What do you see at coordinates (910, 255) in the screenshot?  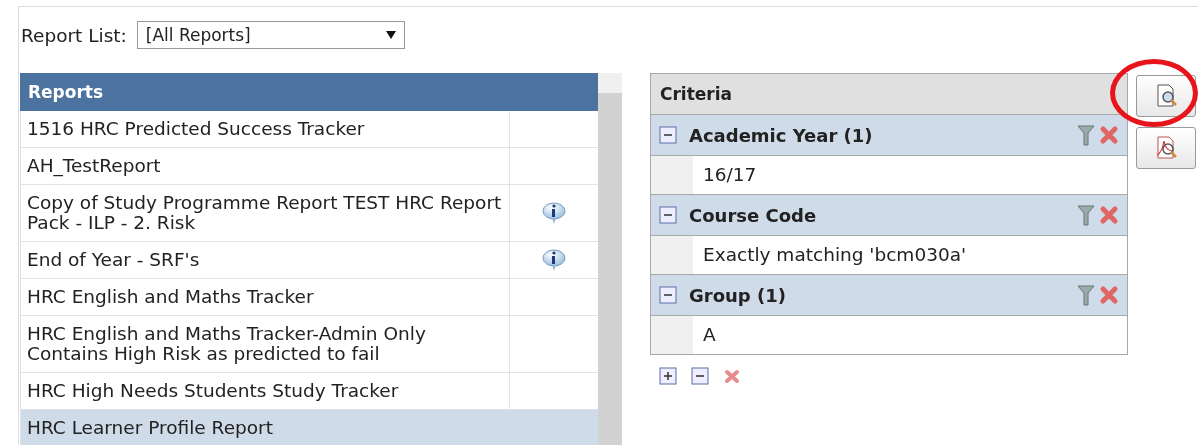 I see `criteria-value: Exactly matching 'bcm030a'` at bounding box center [910, 255].